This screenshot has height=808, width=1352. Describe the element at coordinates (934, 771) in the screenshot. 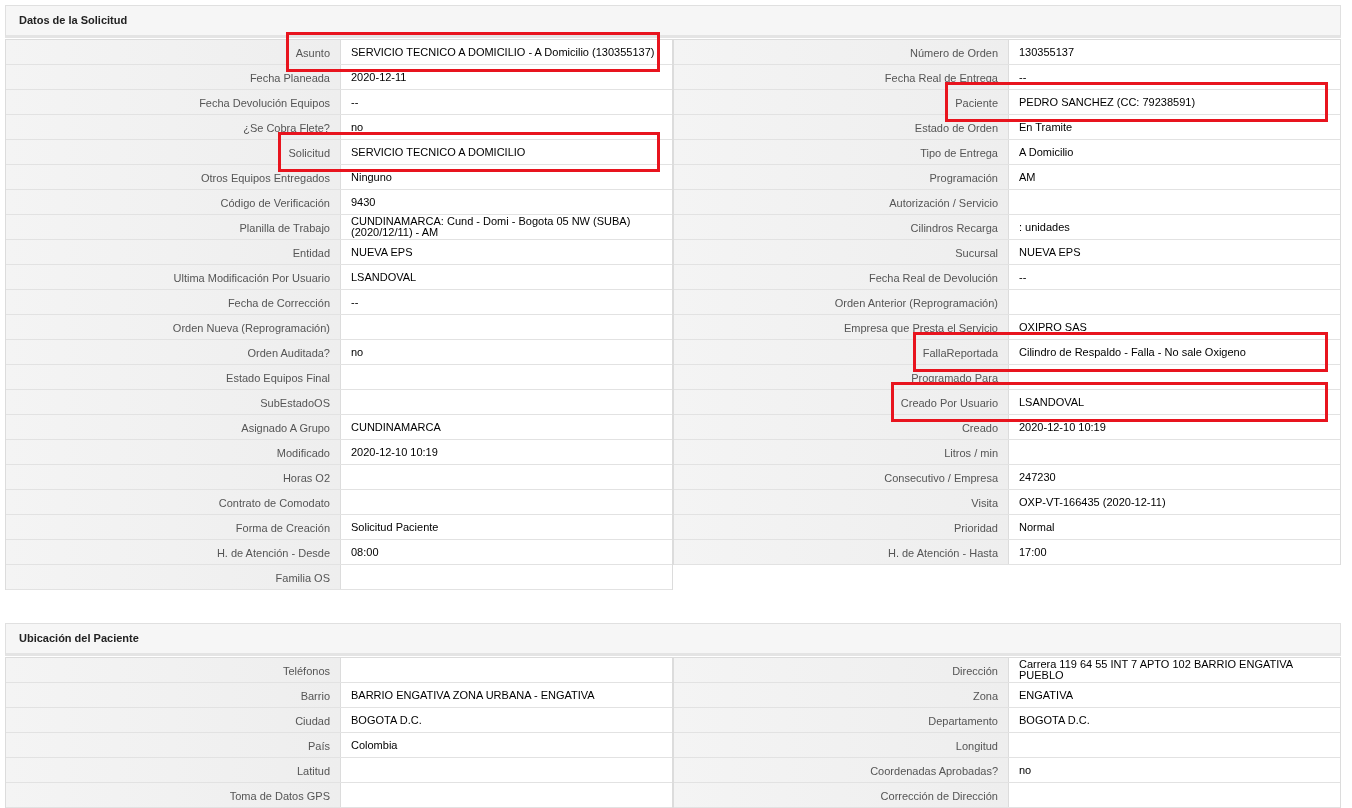

I see `field-label: Coordenadas Aprobadas?` at that location.